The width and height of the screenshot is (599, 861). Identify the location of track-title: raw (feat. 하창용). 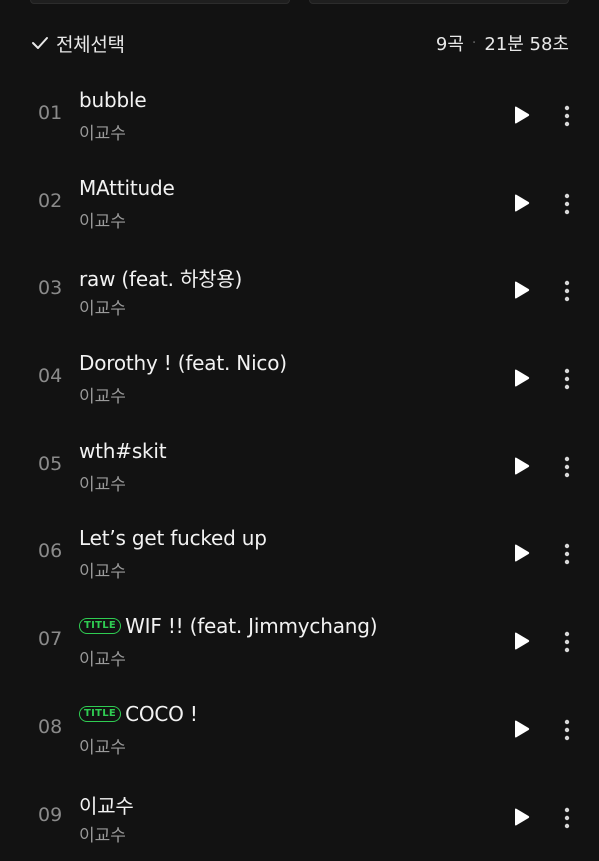
(160, 277).